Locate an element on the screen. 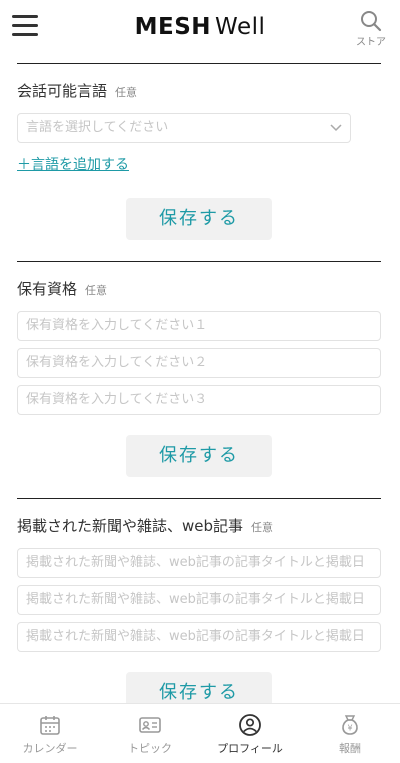 The height and width of the screenshot is (763, 400). search-icon is located at coordinates (371, 21).